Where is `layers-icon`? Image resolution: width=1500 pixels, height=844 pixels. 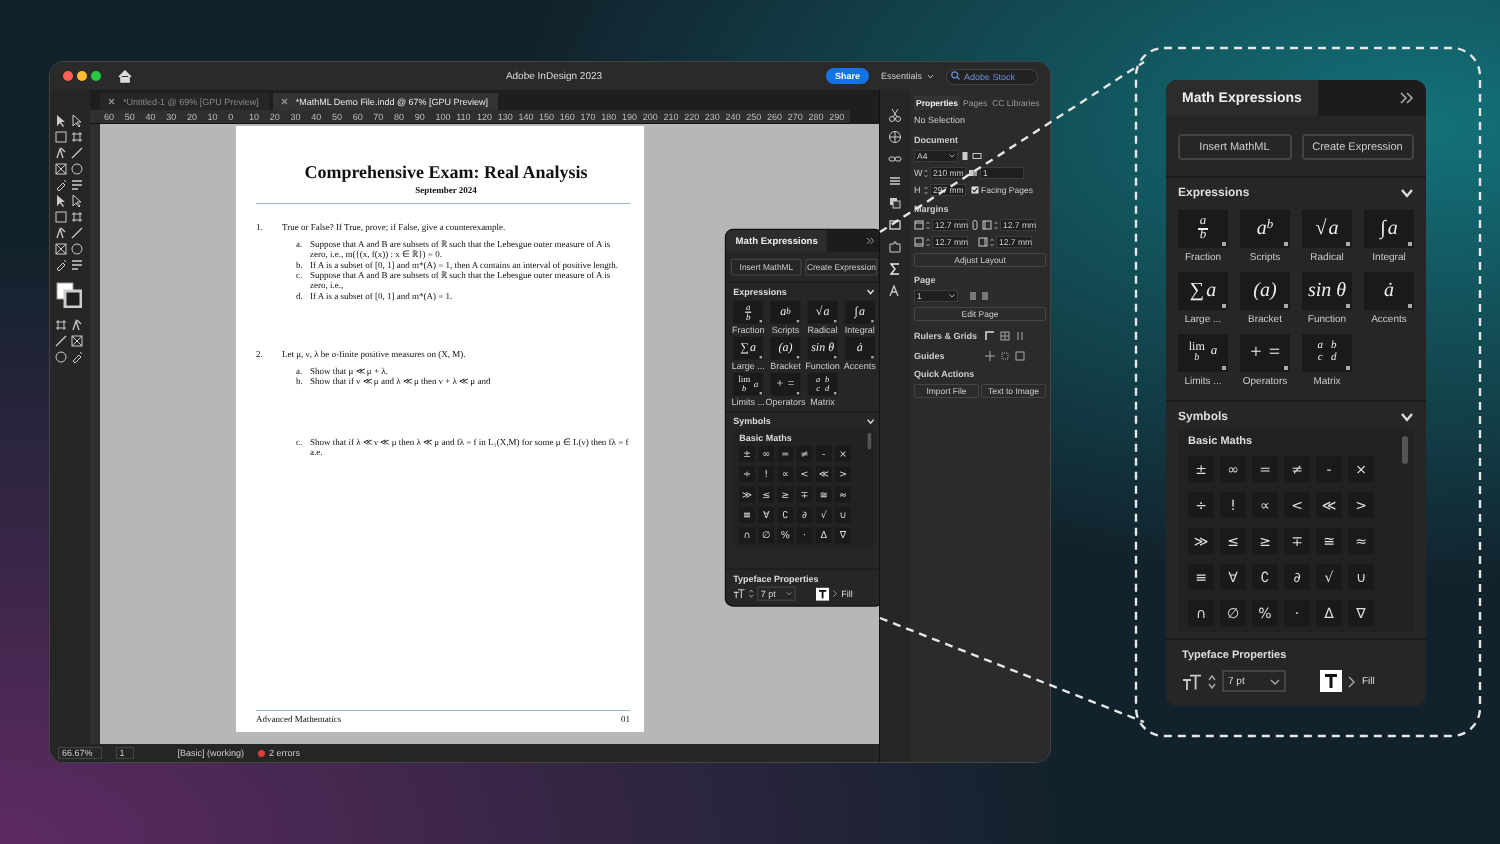 layers-icon is located at coordinates (895, 181).